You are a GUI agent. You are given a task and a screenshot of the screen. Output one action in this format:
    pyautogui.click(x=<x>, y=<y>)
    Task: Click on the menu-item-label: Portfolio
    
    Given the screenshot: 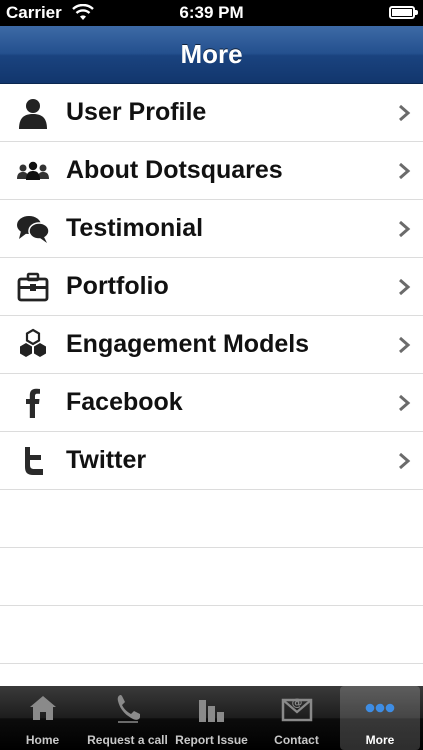 What is the action you would take?
    pyautogui.click(x=117, y=286)
    